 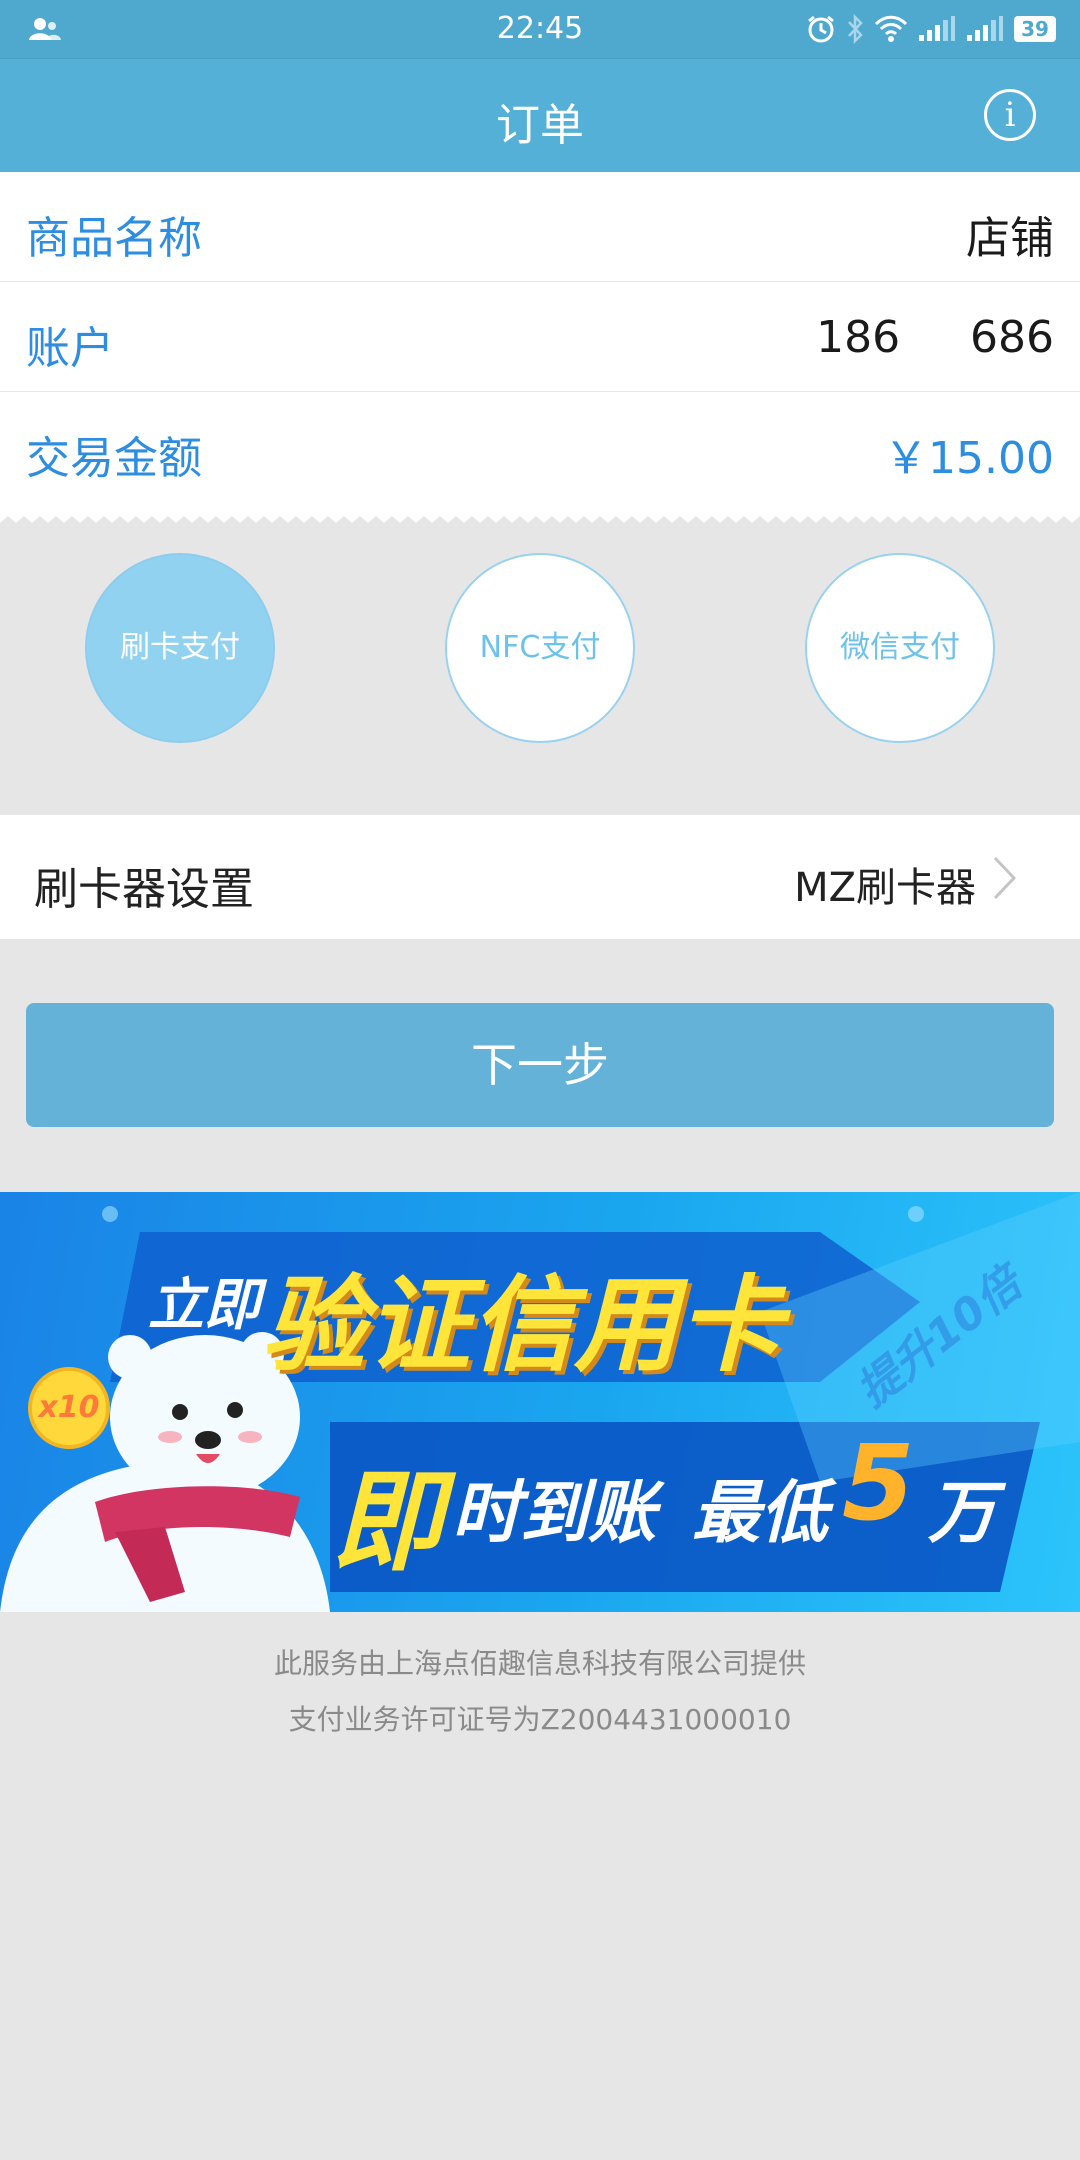 I want to click on title-bar: 订单 i, so click(x=540, y=115).